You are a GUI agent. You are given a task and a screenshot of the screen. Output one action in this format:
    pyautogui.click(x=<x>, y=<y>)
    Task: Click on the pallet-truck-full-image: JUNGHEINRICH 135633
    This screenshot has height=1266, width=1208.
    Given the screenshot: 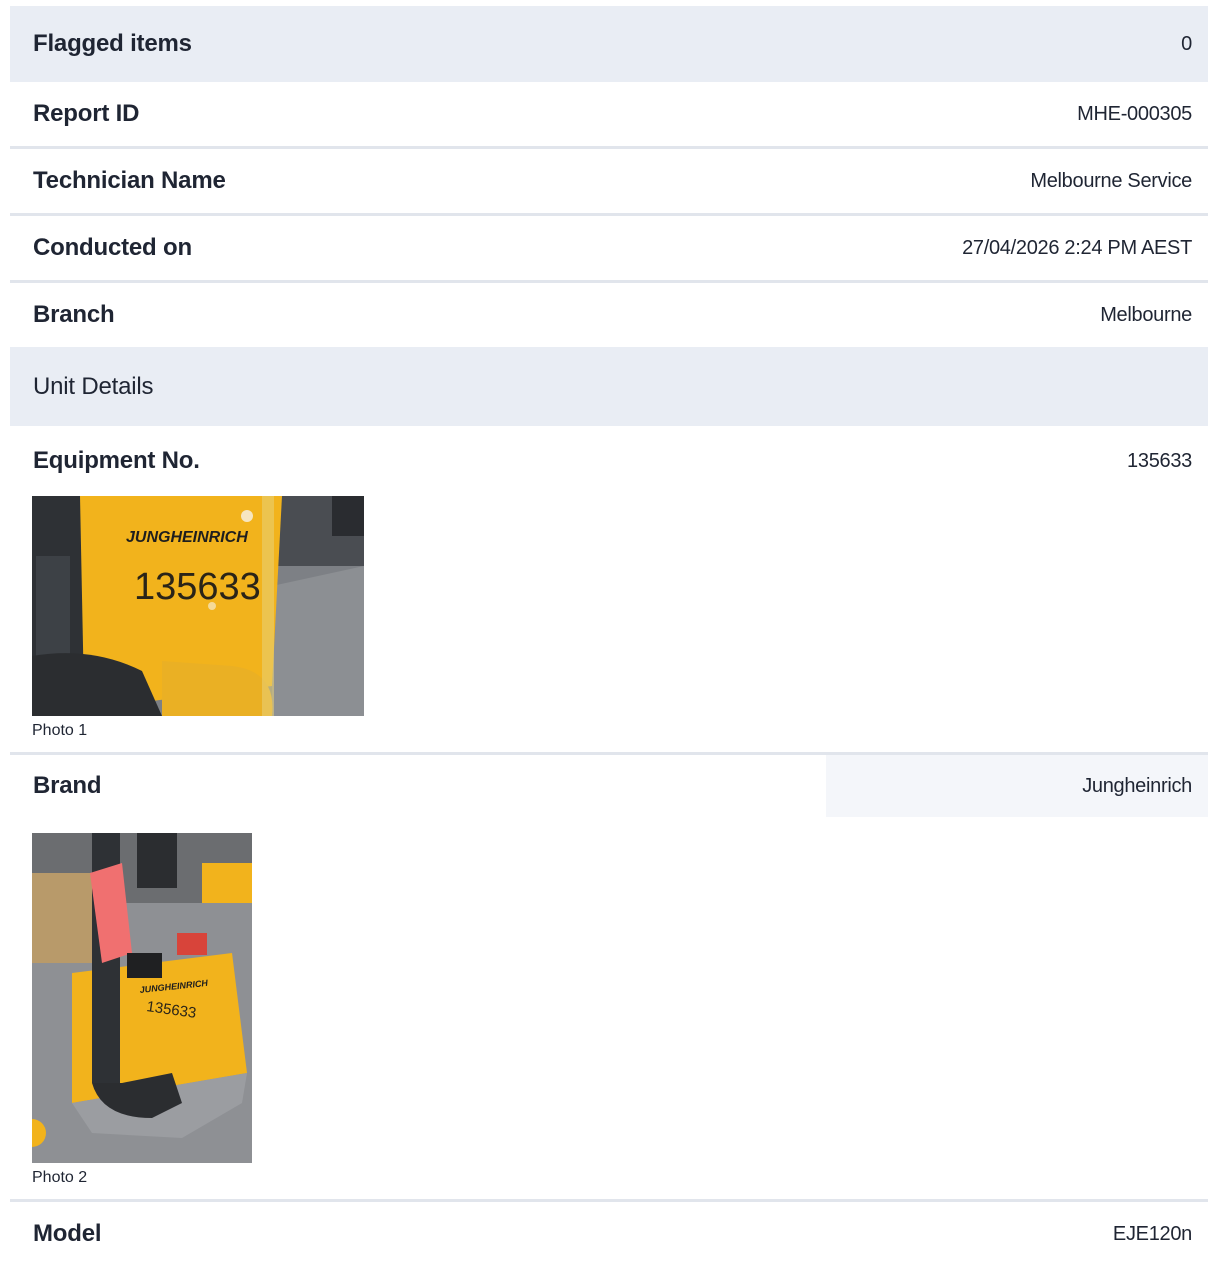 What is the action you would take?
    pyautogui.click(x=142, y=998)
    